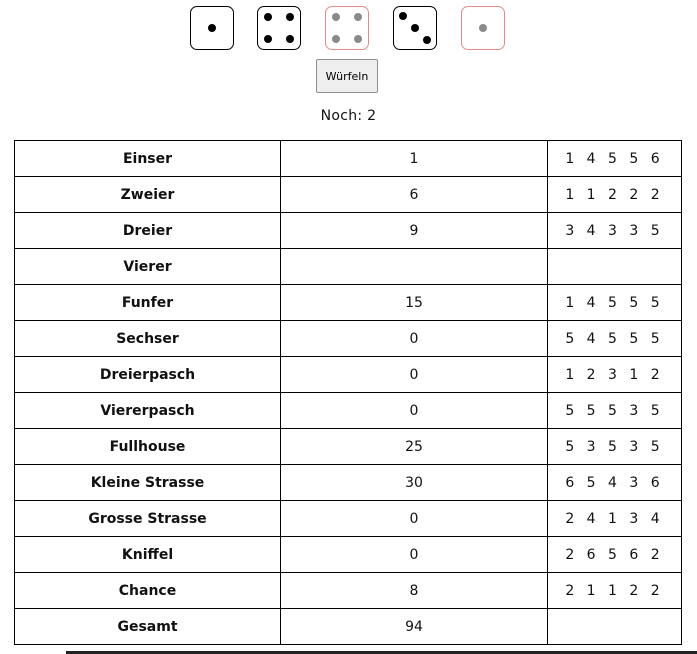  I want to click on score-row: Kleine Strasse 30 6 5 4 3 6, so click(348, 482).